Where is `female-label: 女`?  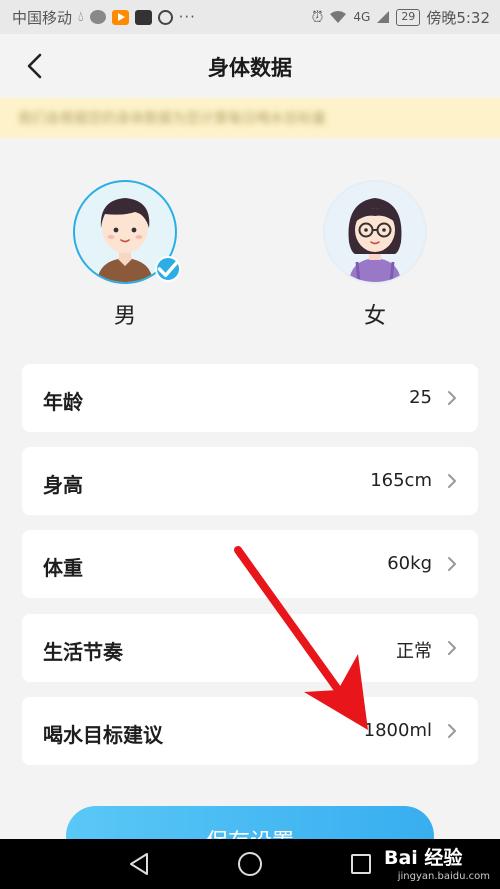
female-label: 女 is located at coordinates (374, 316).